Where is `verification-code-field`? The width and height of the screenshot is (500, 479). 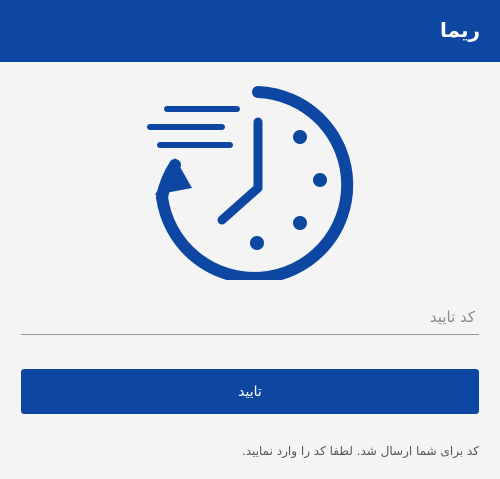
verification-code-field is located at coordinates (250, 317).